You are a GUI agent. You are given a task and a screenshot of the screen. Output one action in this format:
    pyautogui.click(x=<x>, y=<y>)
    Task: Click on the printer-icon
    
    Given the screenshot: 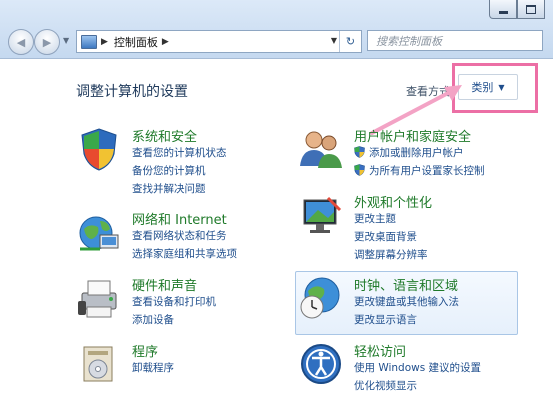 What is the action you would take?
    pyautogui.click(x=97, y=299)
    